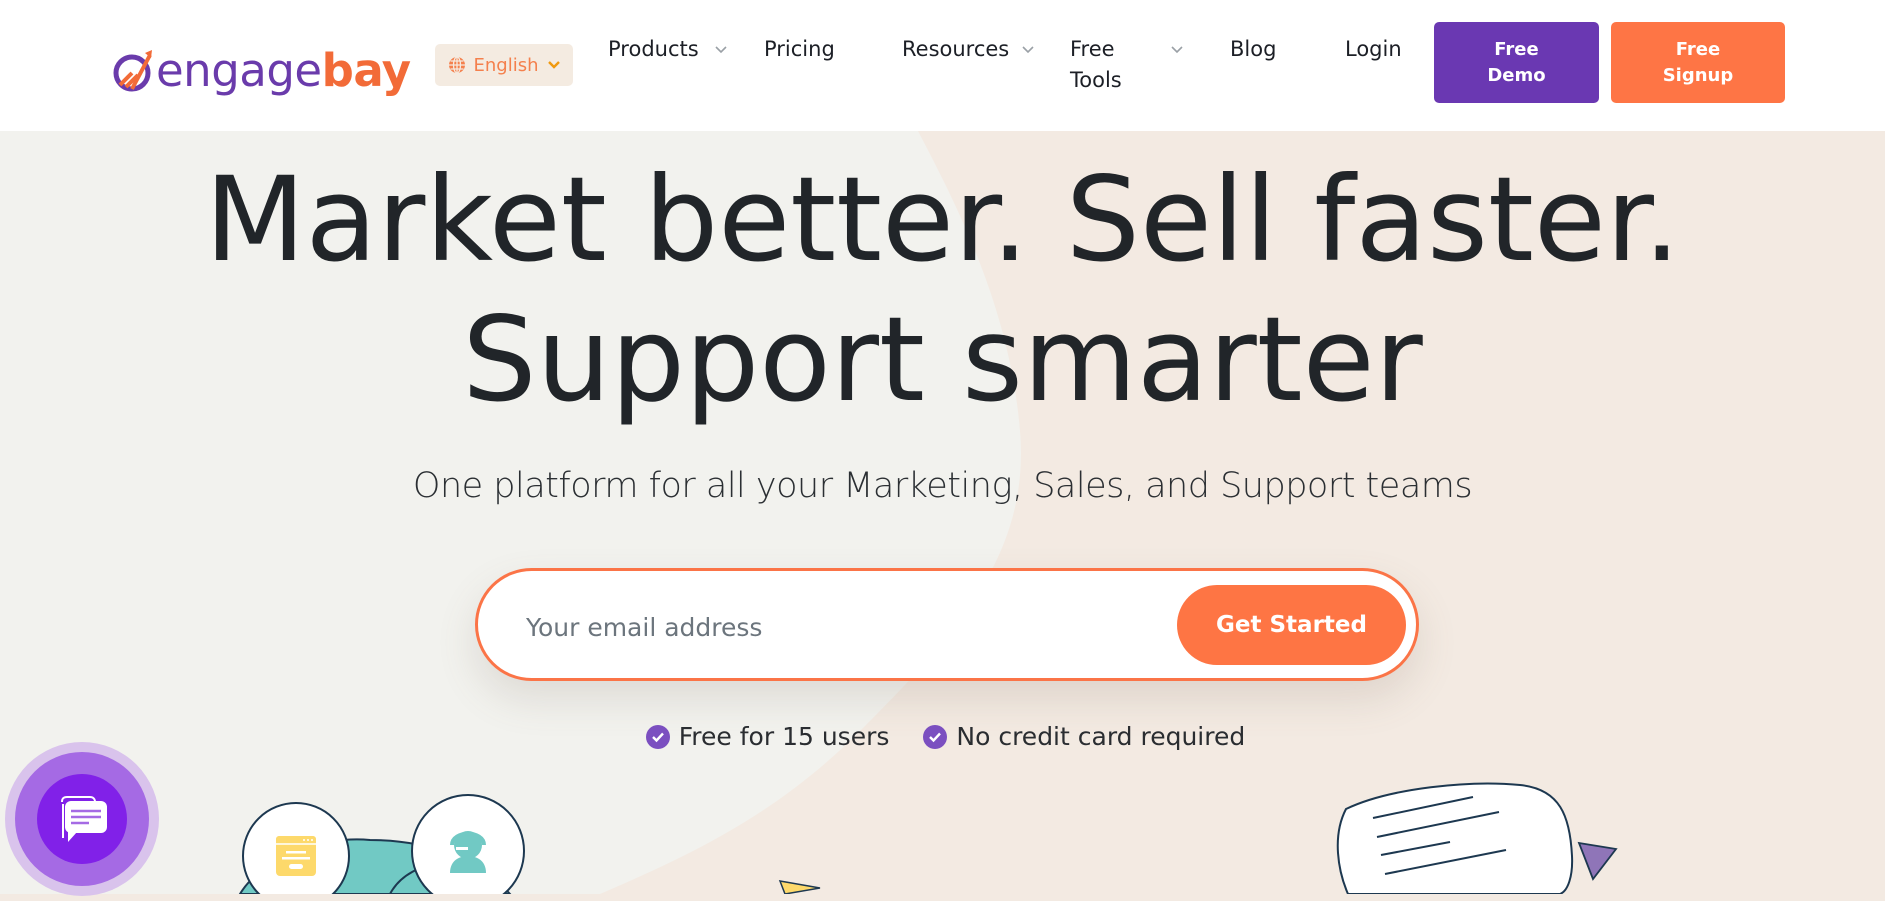  I want to click on globe-icon, so click(456, 65).